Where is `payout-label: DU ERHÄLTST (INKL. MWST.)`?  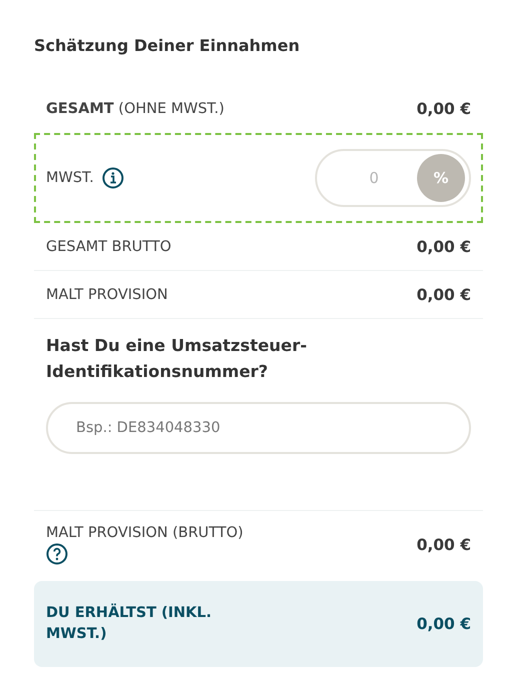 payout-label: DU ERHÄLTST (INKL. MWST.) is located at coordinates (129, 623).